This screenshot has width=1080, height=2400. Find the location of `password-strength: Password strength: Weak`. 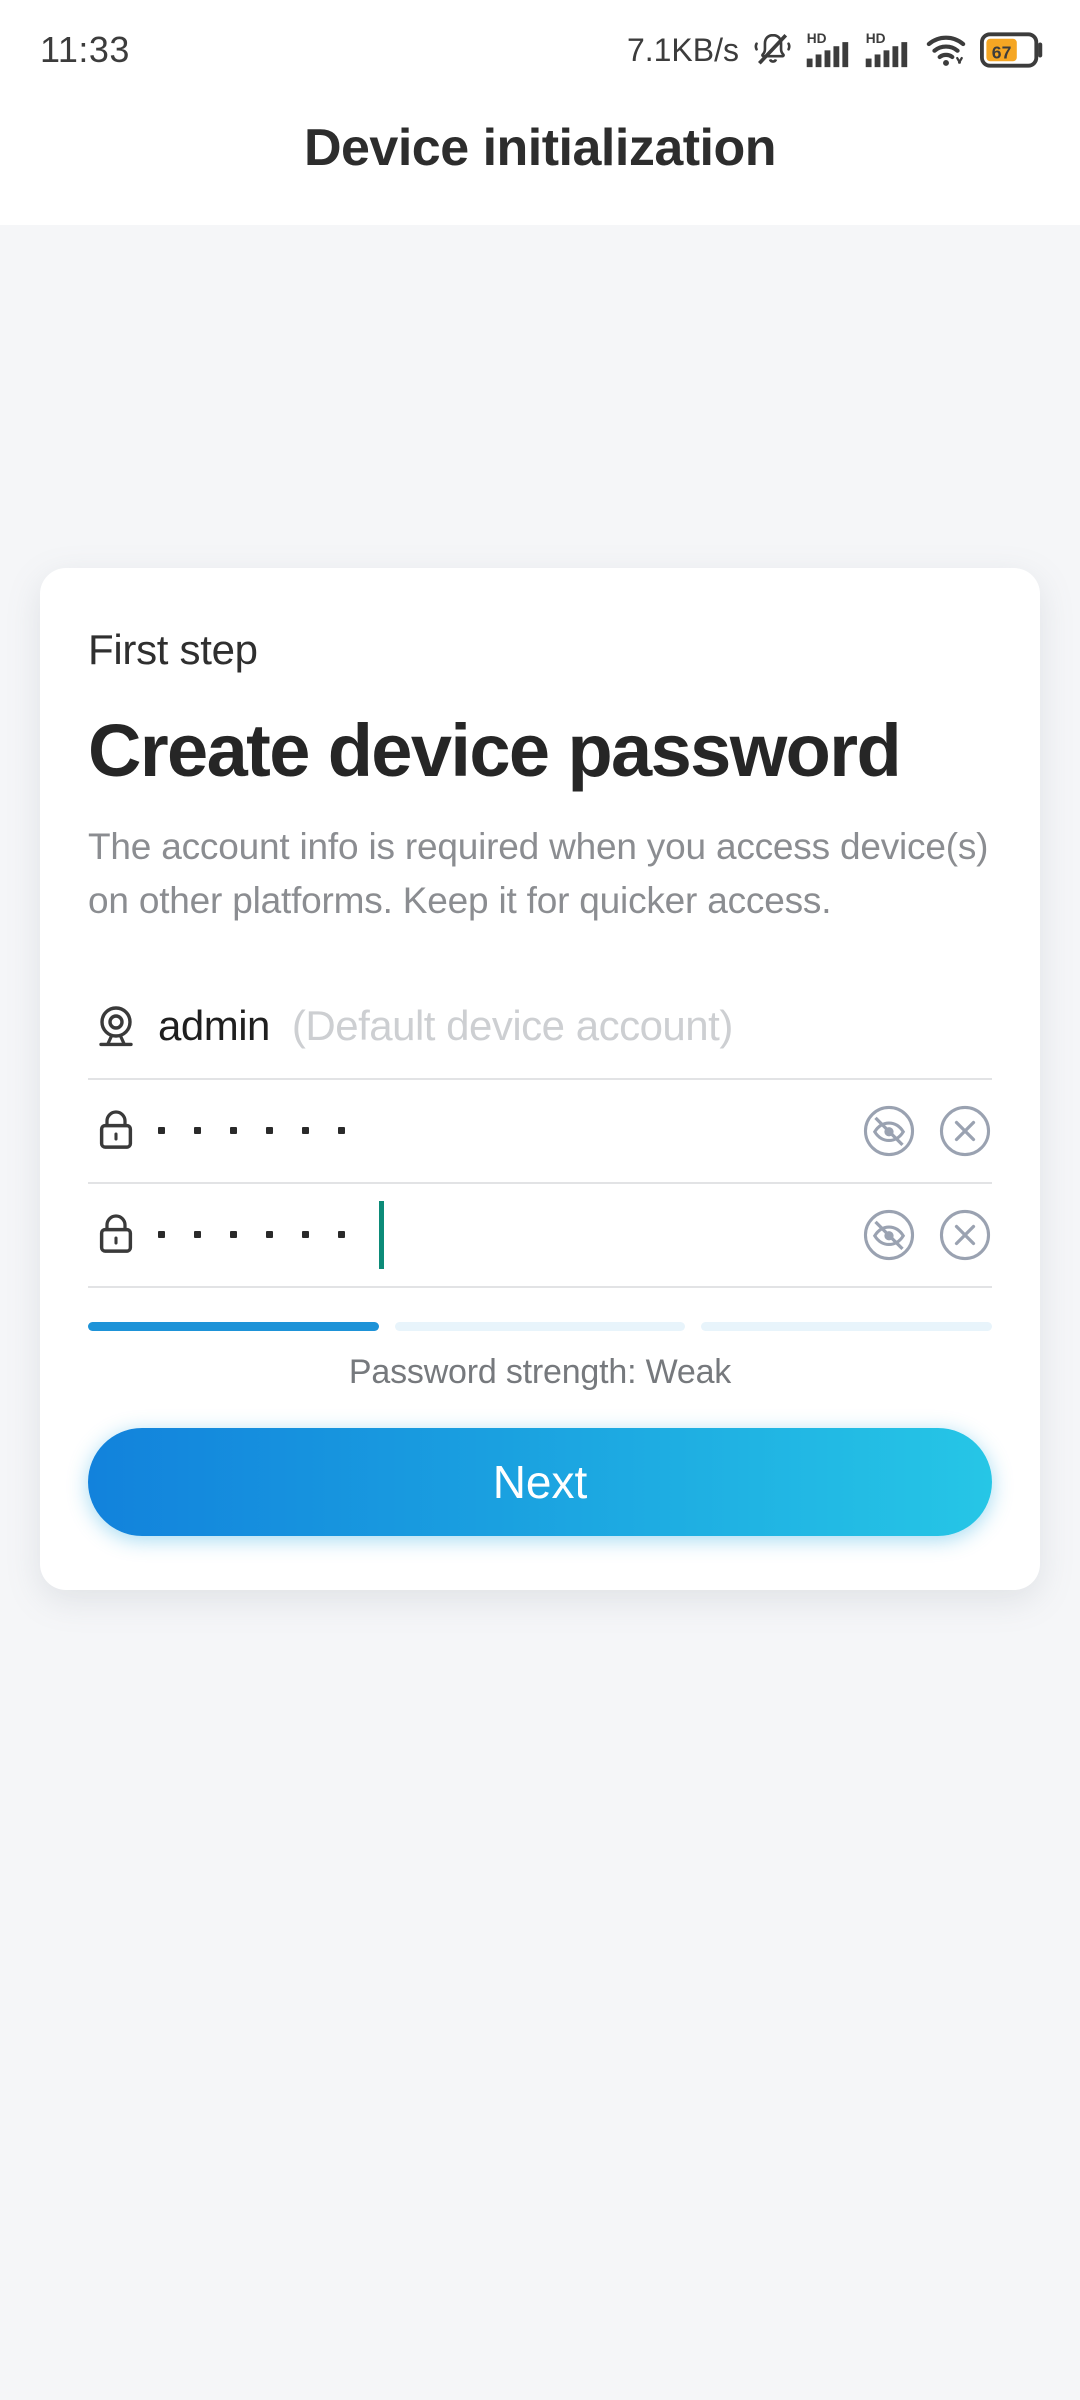

password-strength: Password strength: Weak is located at coordinates (540, 1356).